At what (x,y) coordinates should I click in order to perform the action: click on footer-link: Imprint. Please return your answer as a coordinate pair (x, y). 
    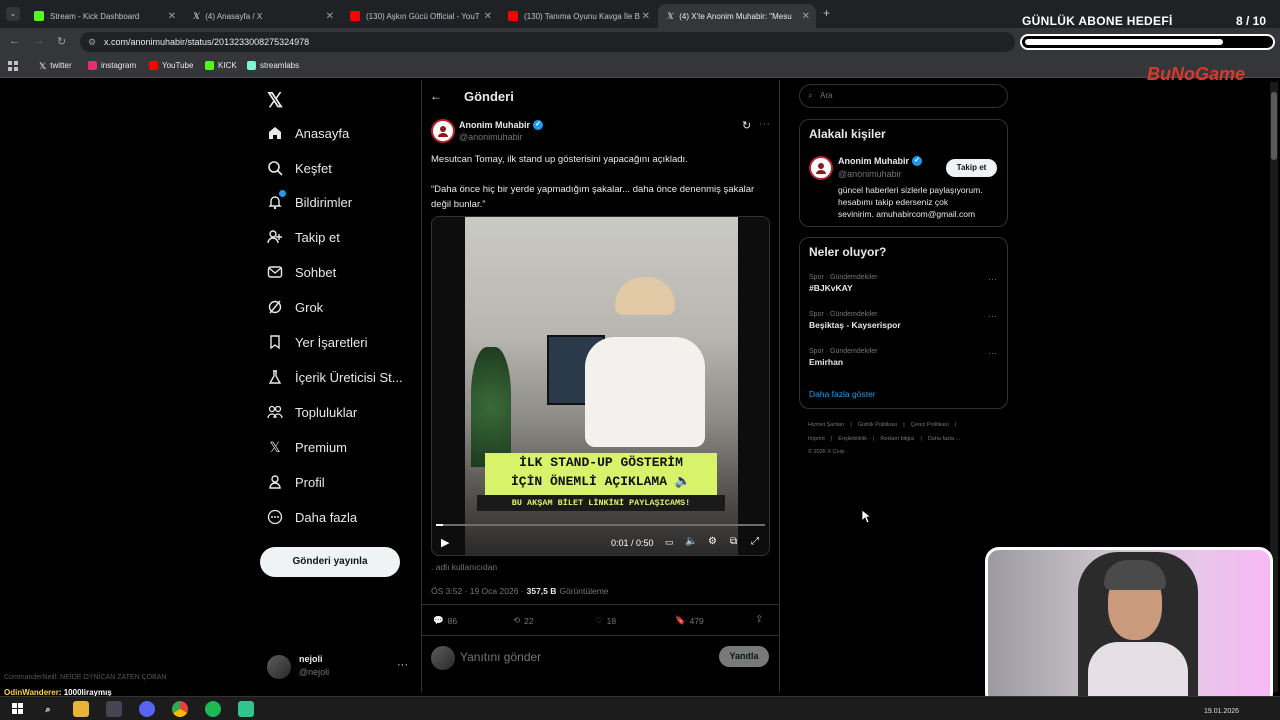
    Looking at the image, I should click on (816, 439).